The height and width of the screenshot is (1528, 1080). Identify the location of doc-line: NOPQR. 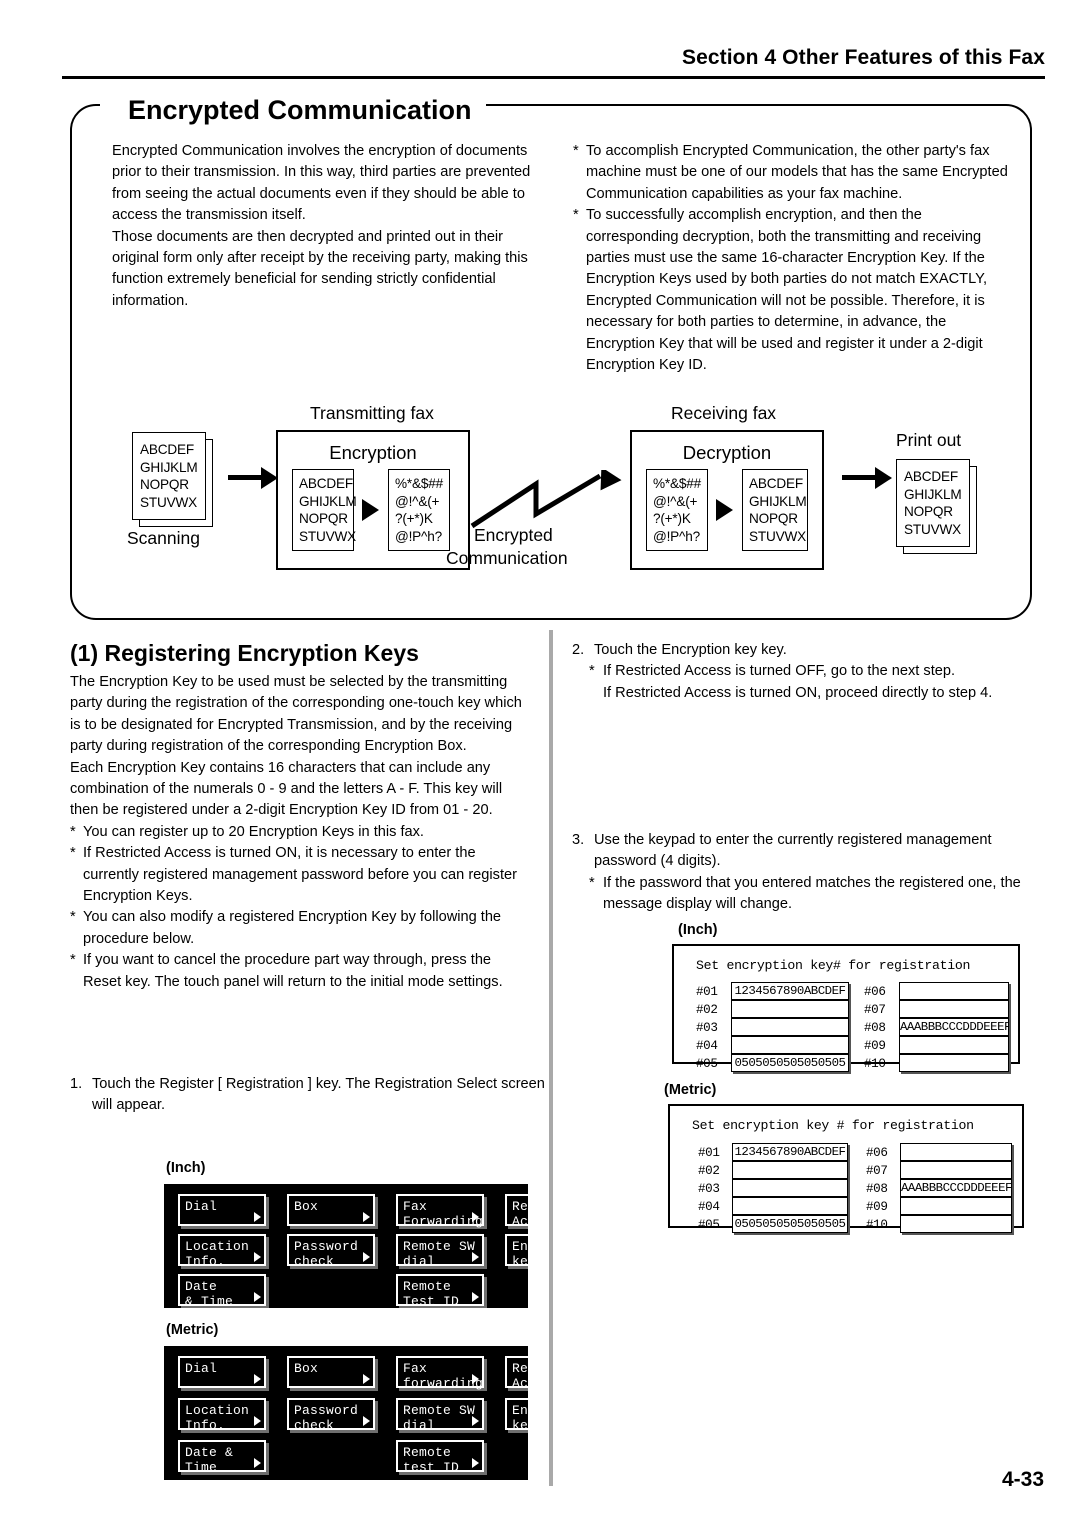
(773, 518).